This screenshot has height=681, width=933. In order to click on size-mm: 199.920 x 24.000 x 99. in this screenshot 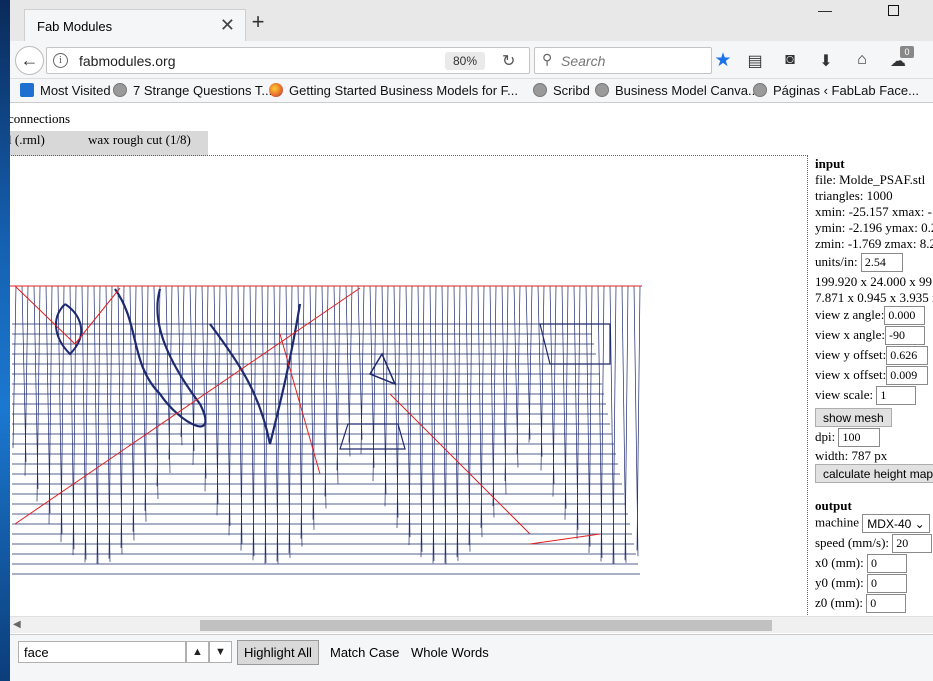, I will do `click(874, 281)`.